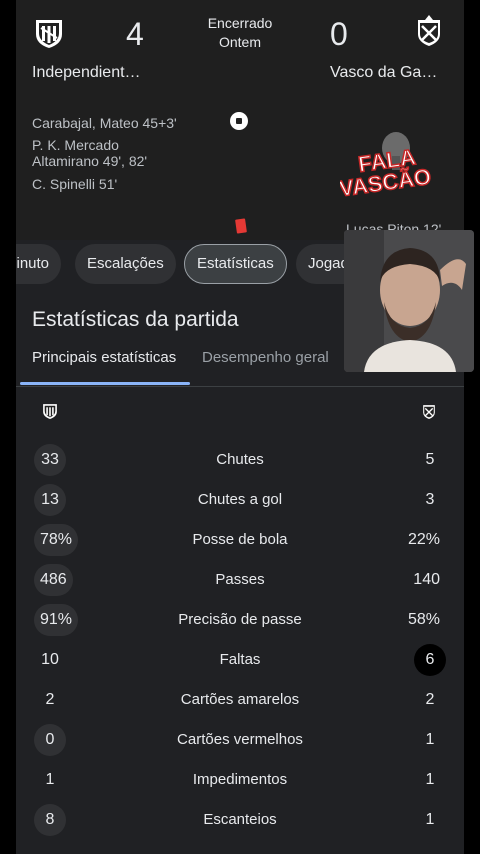 This screenshot has width=480, height=854. I want to click on stat-label: Cartões vermelhos, so click(240, 739).